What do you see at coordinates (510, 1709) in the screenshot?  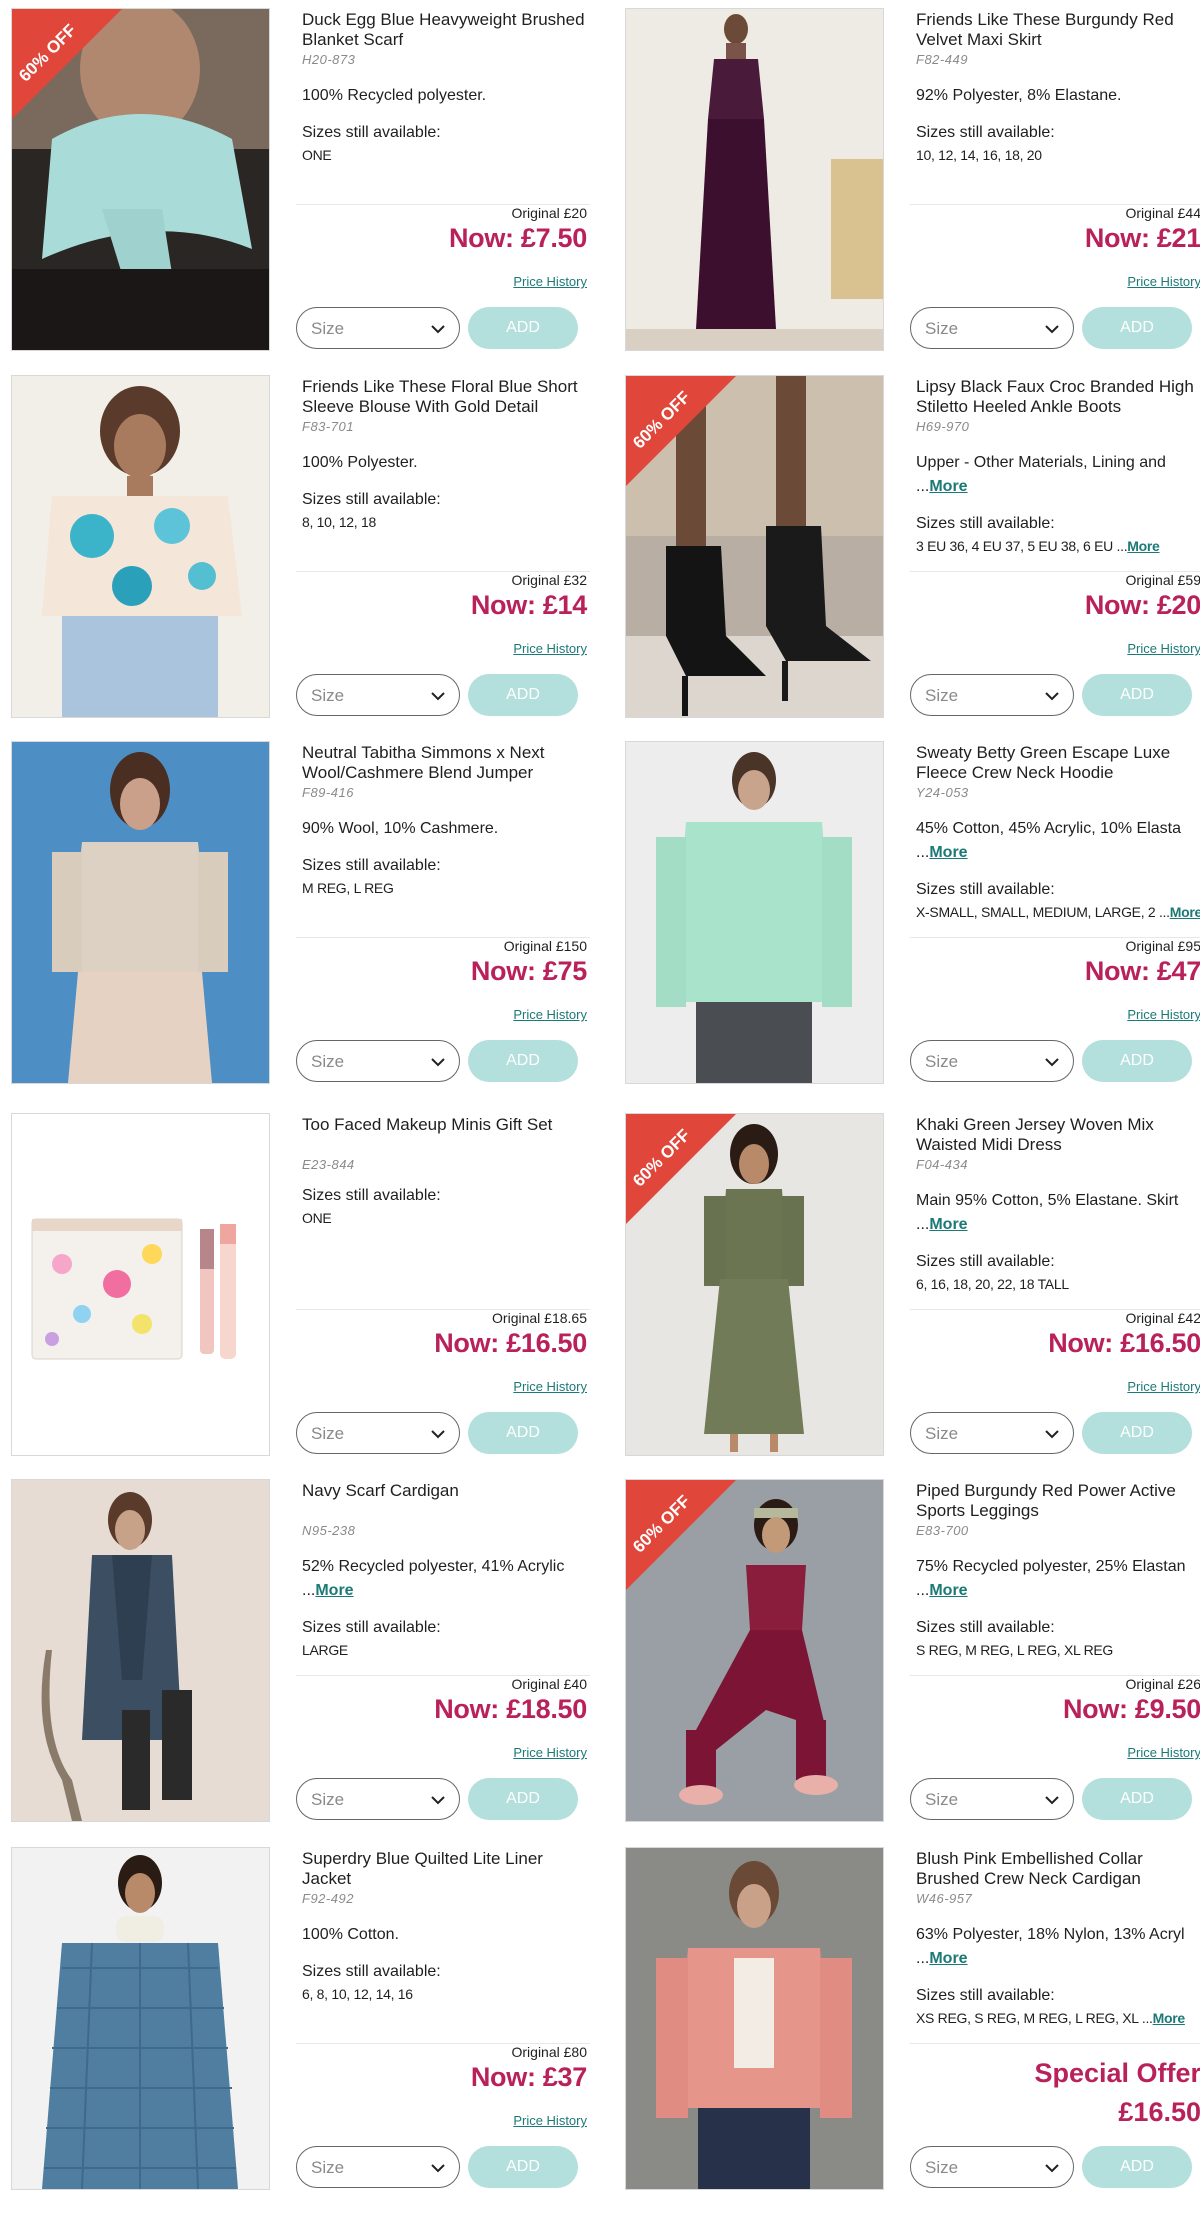 I see `sale-price: Now: £18.50` at bounding box center [510, 1709].